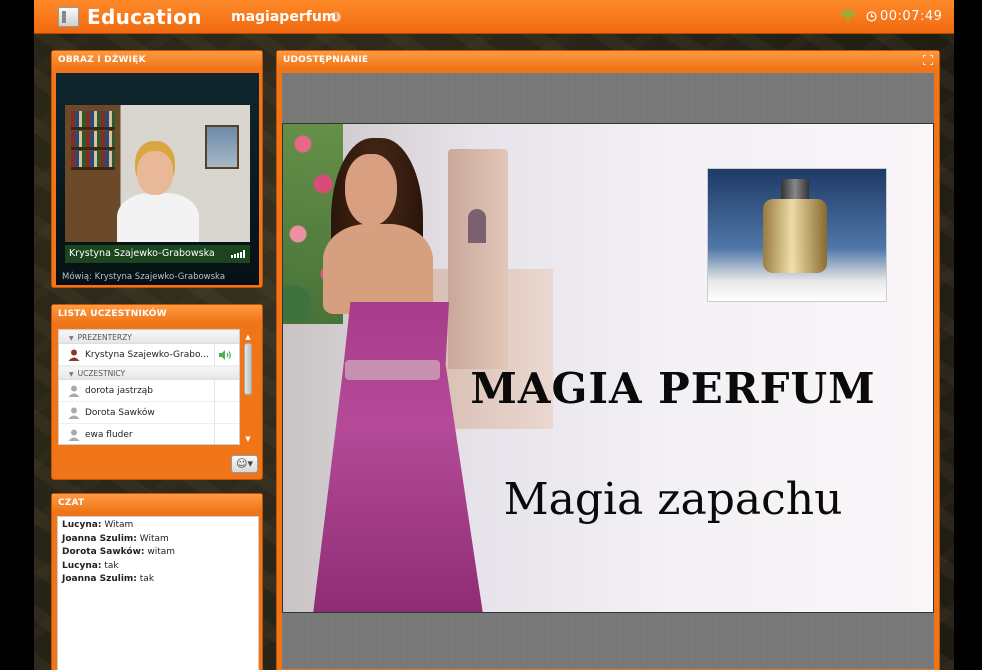 This screenshot has height=670, width=982. What do you see at coordinates (848, 16) in the screenshot?
I see `wifi-icon` at bounding box center [848, 16].